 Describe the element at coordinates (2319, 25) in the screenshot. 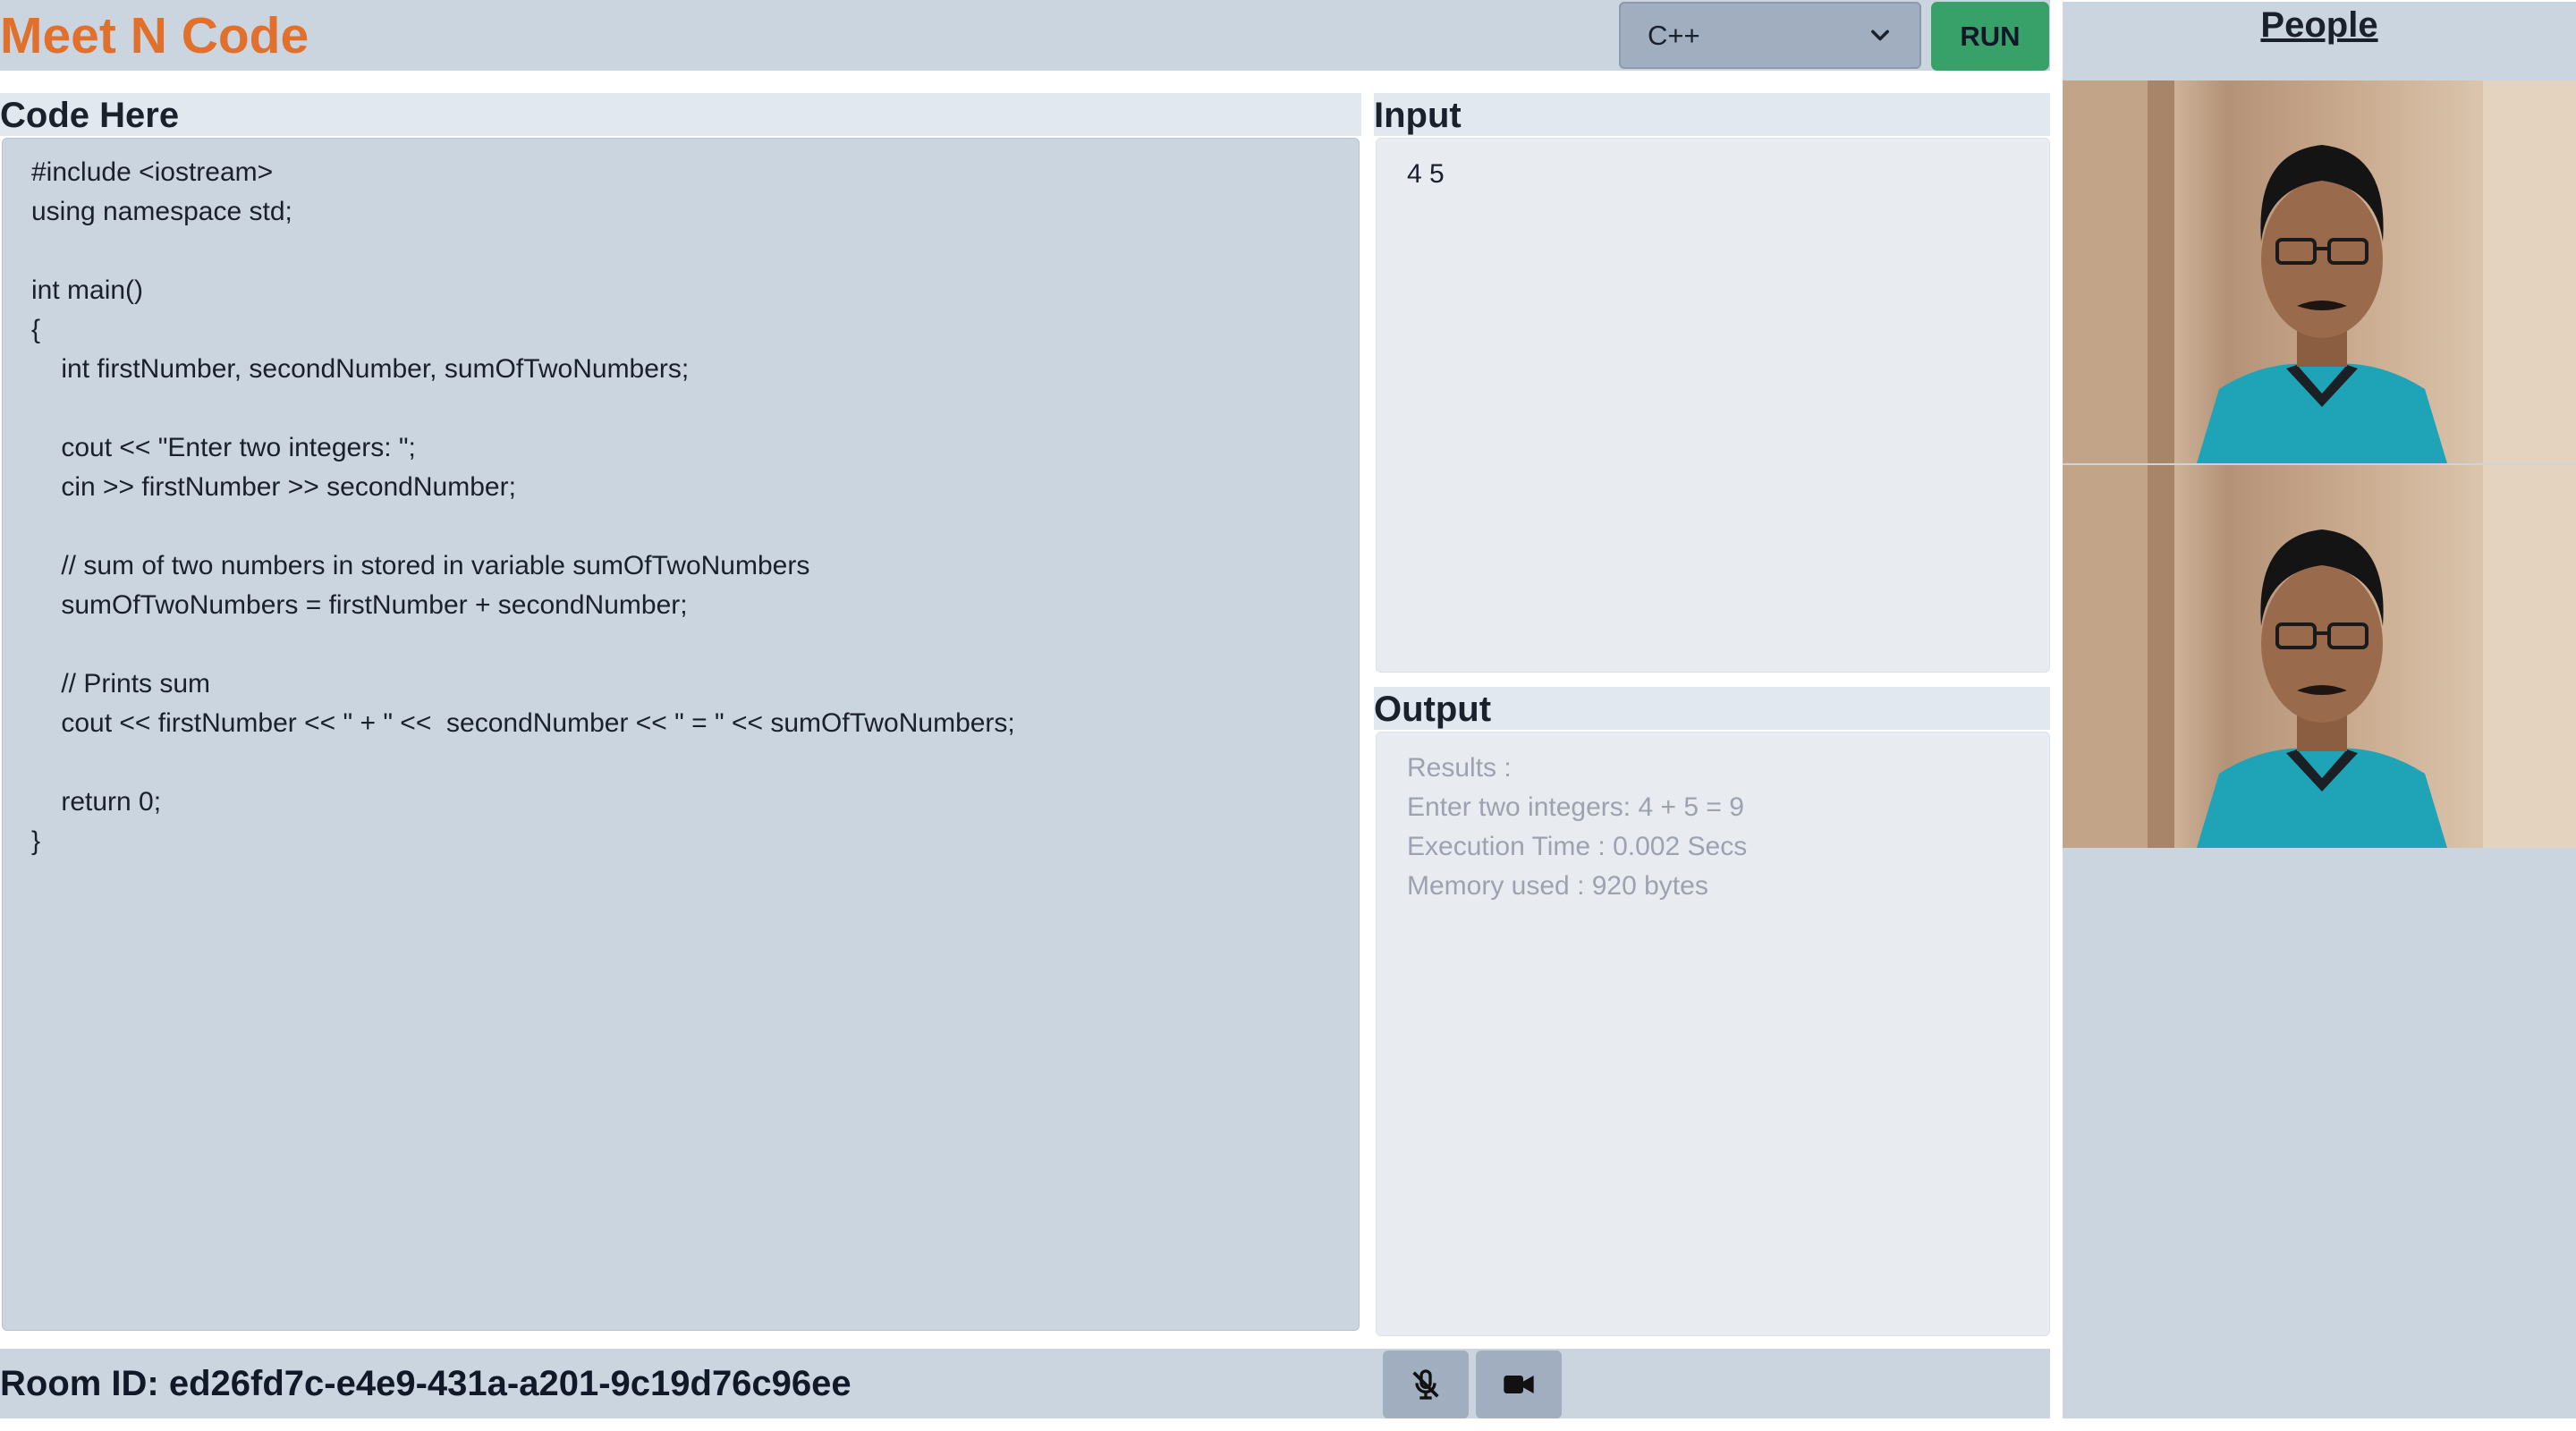

I see `people-title: People` at that location.